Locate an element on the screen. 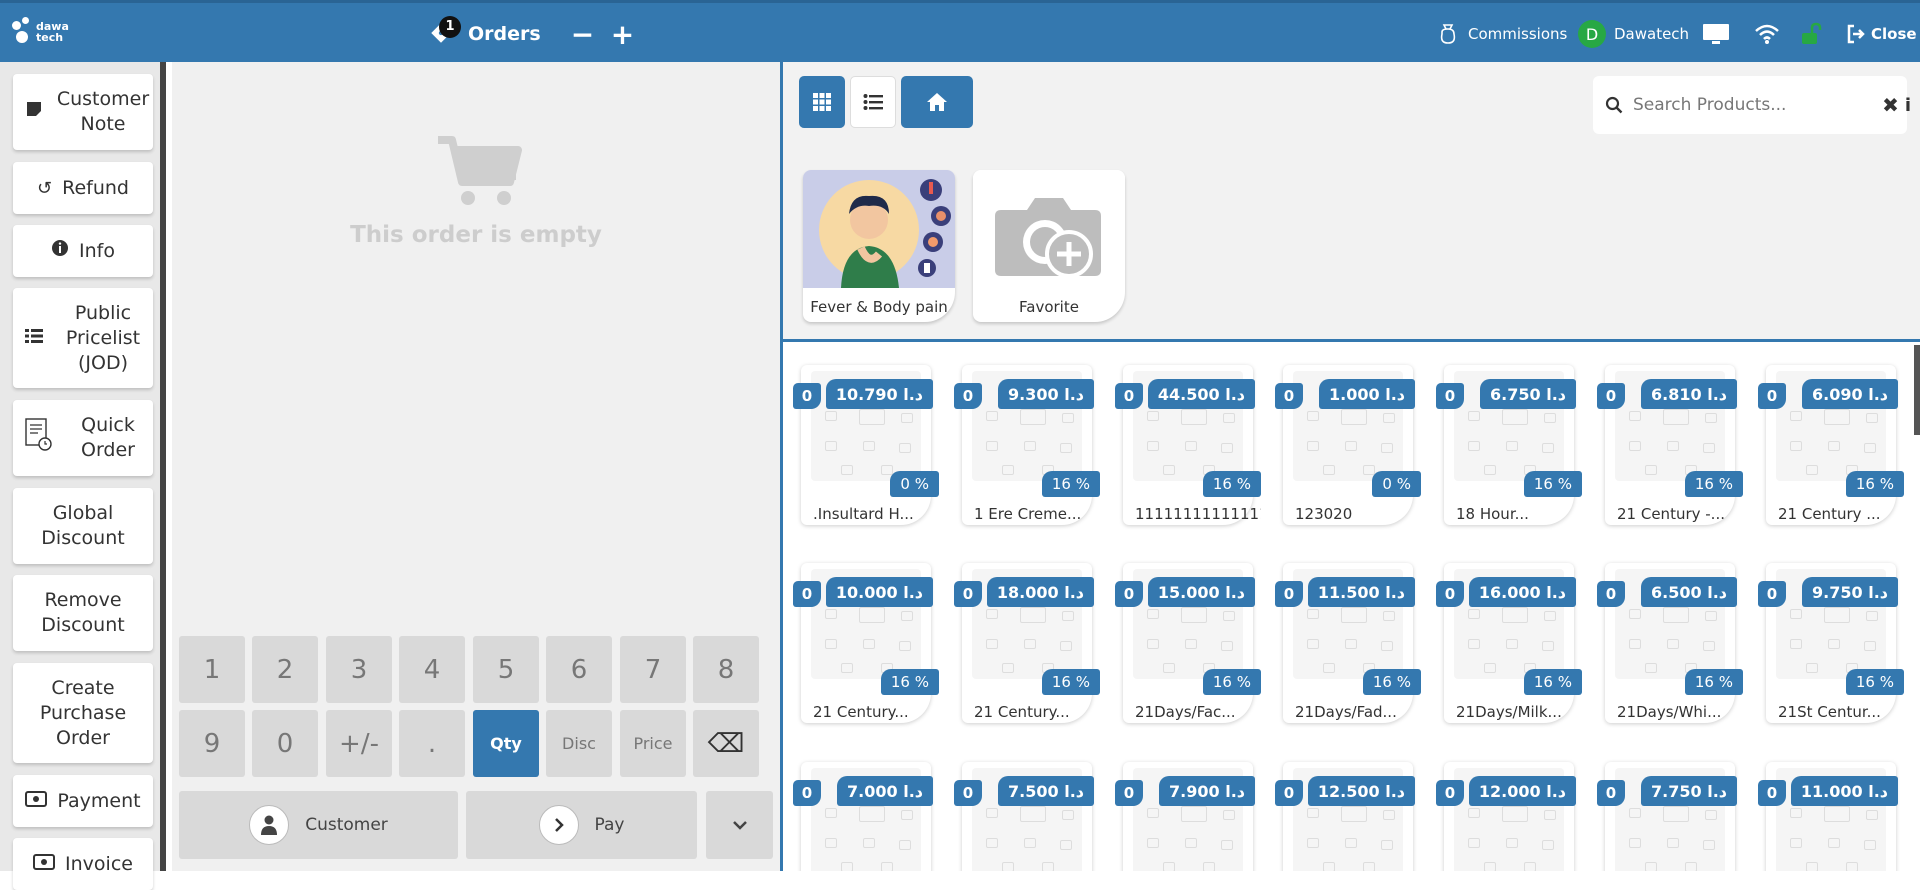  monitor-icon is located at coordinates (1716, 34).